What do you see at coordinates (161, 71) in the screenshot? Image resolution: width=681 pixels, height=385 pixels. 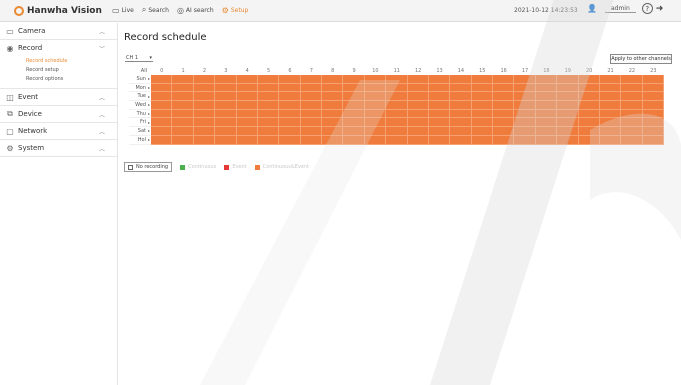 I see `hour-label: 0` at bounding box center [161, 71].